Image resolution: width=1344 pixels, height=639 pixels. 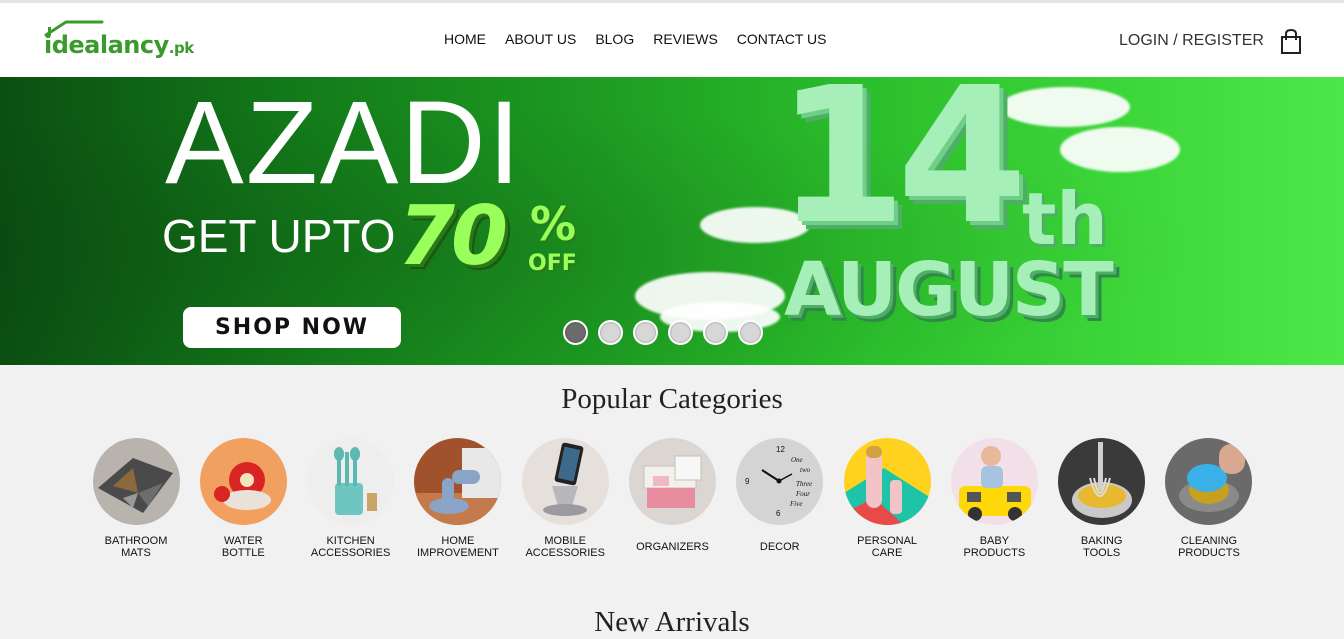 I want to click on svg-text: 6, so click(x=778, y=513).